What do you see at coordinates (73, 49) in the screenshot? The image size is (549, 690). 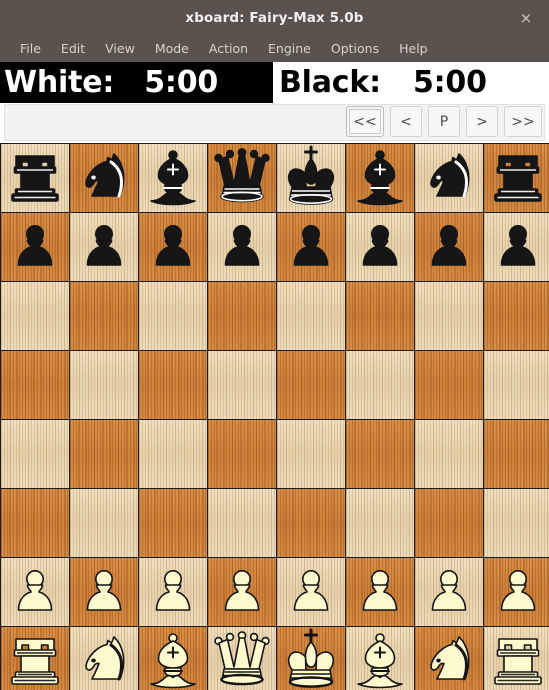 I see `menu-item-edit: Edit` at bounding box center [73, 49].